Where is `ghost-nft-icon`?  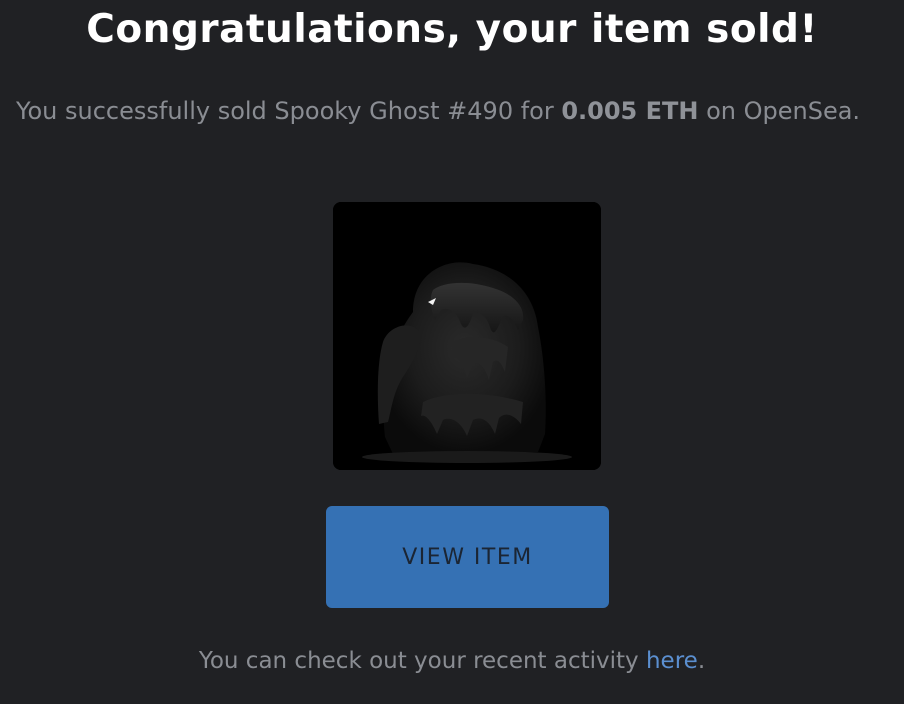
ghost-nft-icon is located at coordinates (467, 336).